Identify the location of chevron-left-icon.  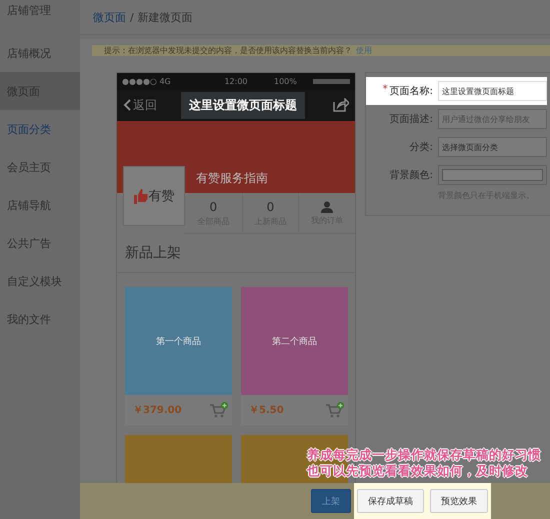
(127, 105).